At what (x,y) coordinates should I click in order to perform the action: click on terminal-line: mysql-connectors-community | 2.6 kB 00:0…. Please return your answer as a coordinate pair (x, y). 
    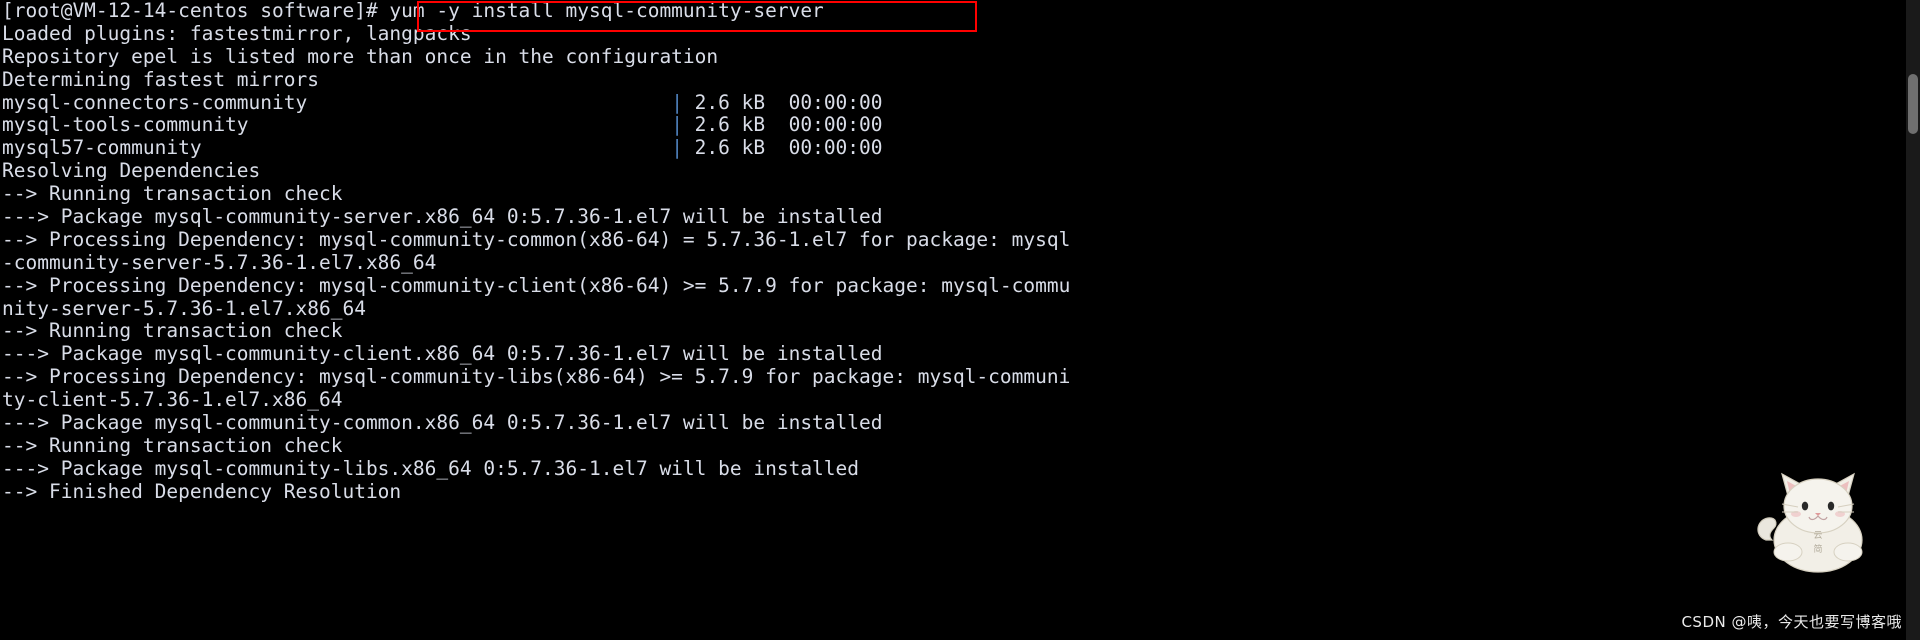
    Looking at the image, I should click on (778, 102).